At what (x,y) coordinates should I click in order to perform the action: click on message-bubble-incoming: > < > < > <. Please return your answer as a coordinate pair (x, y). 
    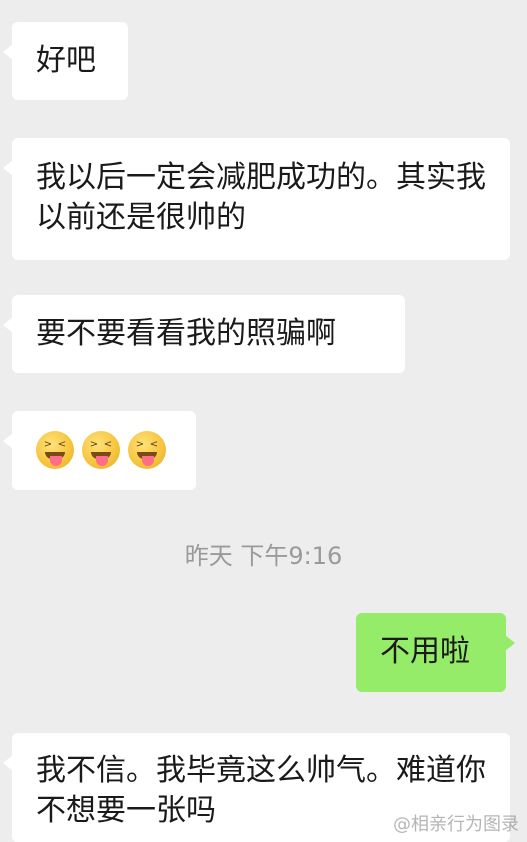
    Looking at the image, I should click on (99, 450).